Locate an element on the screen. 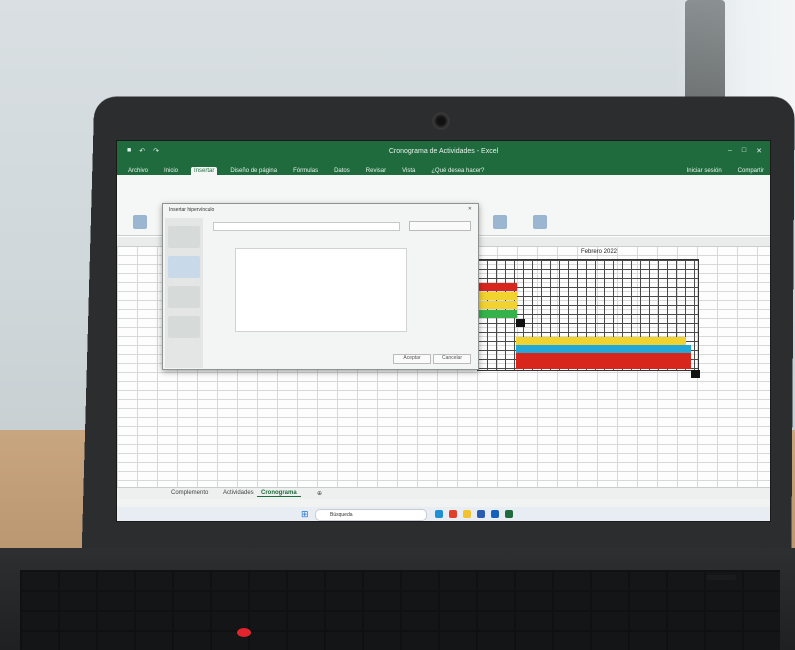  dialog-sidebar is located at coordinates (184, 293).